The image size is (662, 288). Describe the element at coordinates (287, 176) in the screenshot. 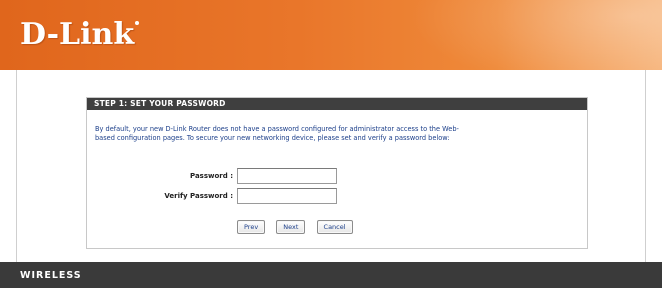

I see `password-input` at that location.